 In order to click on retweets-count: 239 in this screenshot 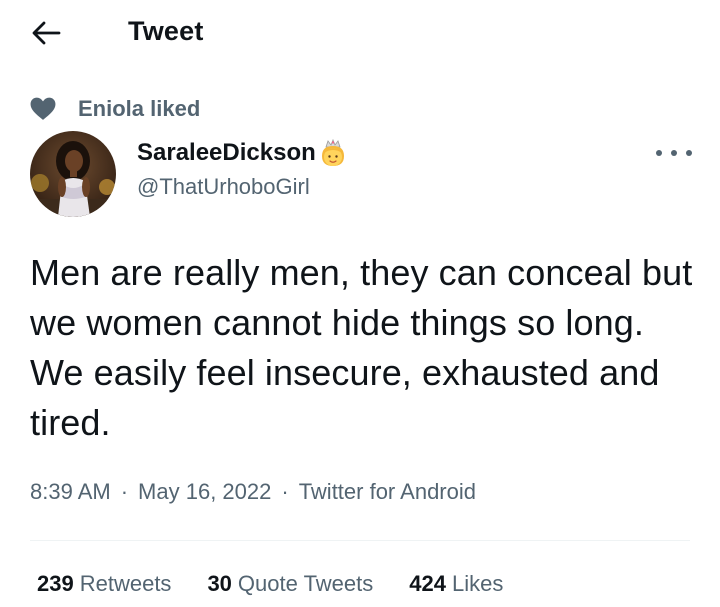, I will do `click(55, 583)`.